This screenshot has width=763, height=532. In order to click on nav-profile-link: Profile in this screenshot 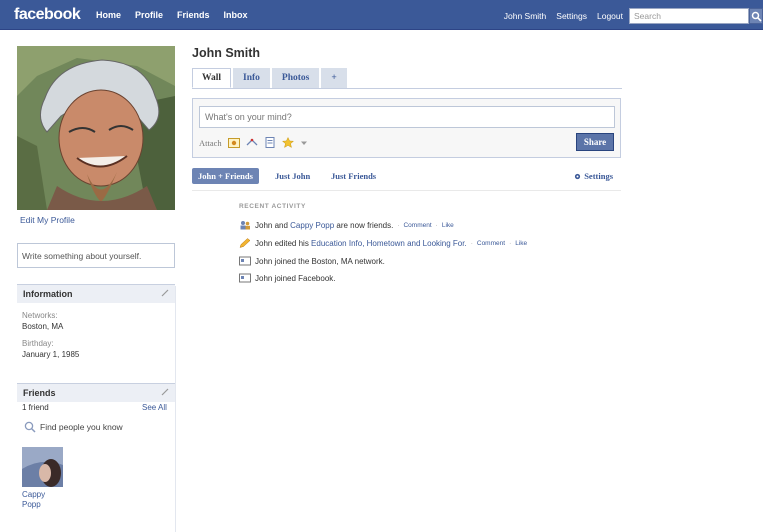, I will do `click(149, 15)`.